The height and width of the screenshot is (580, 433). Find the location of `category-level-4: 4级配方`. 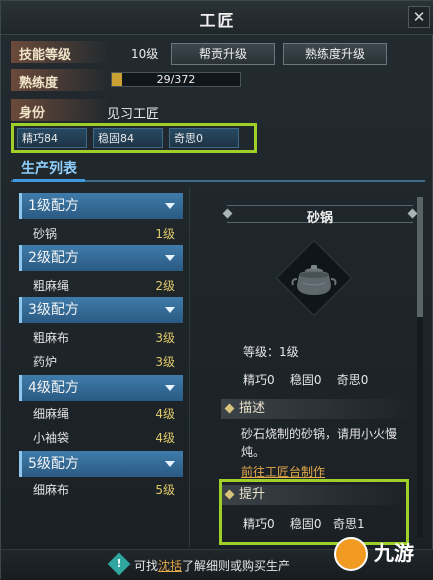

category-level-4: 4级配方 is located at coordinates (101, 388).